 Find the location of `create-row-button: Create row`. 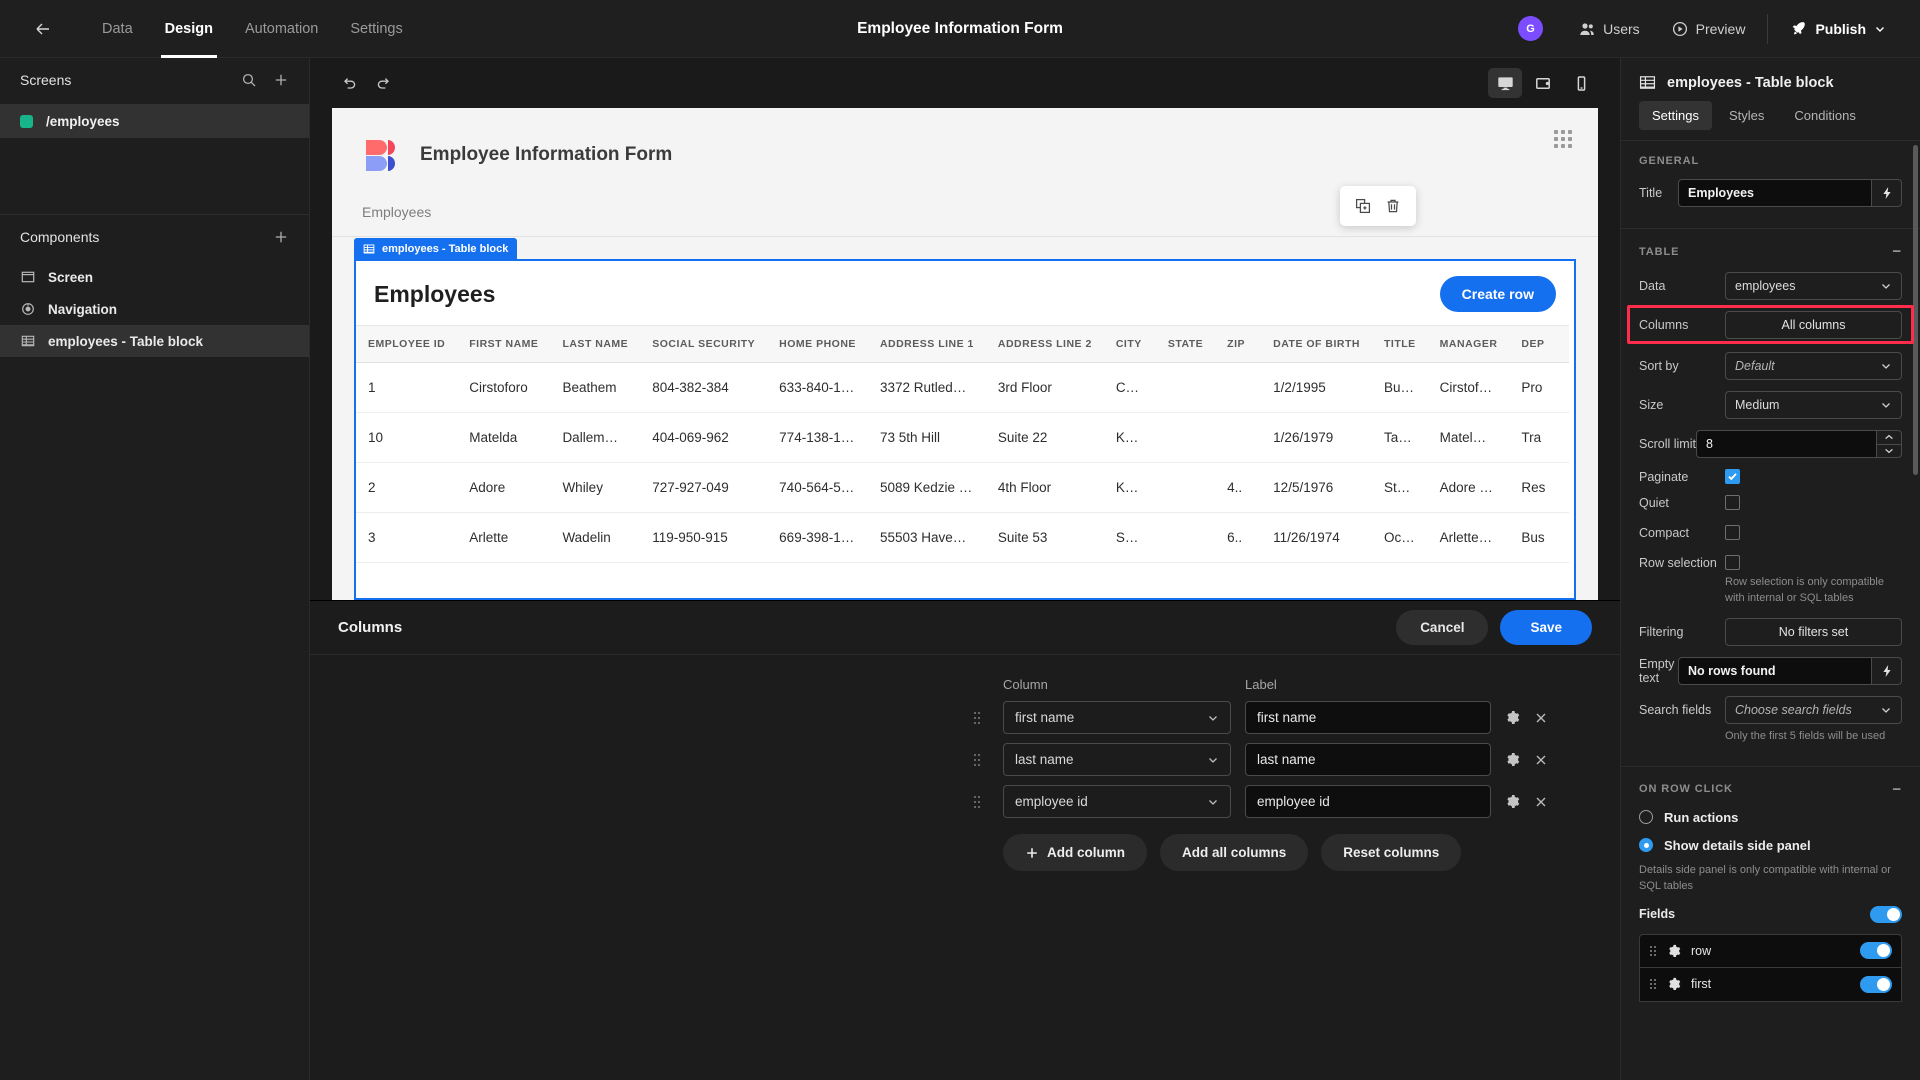

create-row-button: Create row is located at coordinates (1497, 294).